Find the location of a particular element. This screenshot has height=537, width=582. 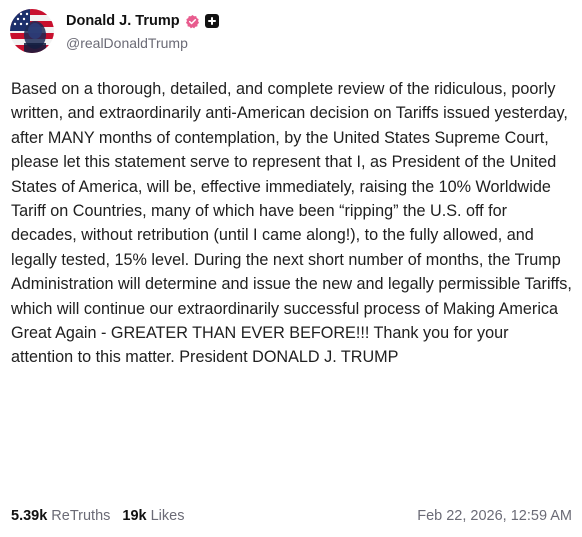

name-row: Donald J. Trump is located at coordinates (142, 21).